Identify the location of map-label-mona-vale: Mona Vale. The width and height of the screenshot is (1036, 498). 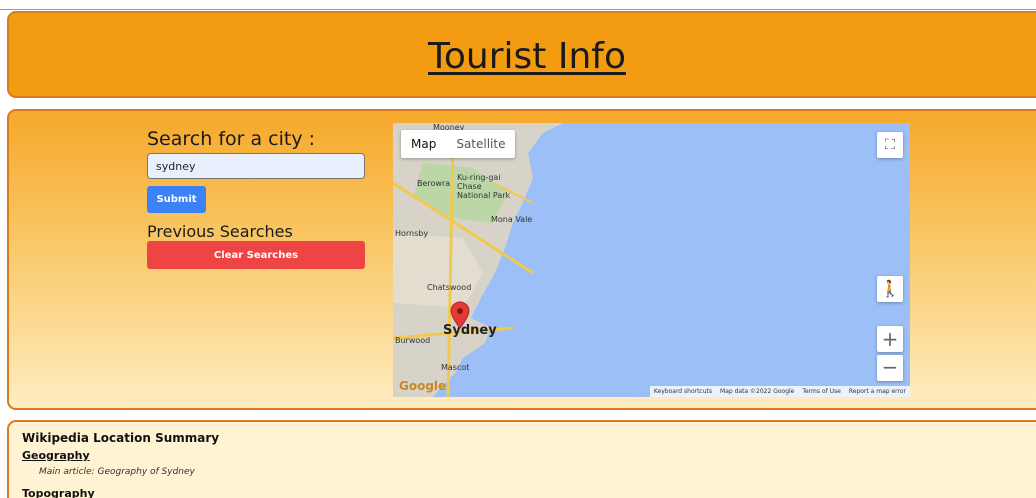
(512, 219).